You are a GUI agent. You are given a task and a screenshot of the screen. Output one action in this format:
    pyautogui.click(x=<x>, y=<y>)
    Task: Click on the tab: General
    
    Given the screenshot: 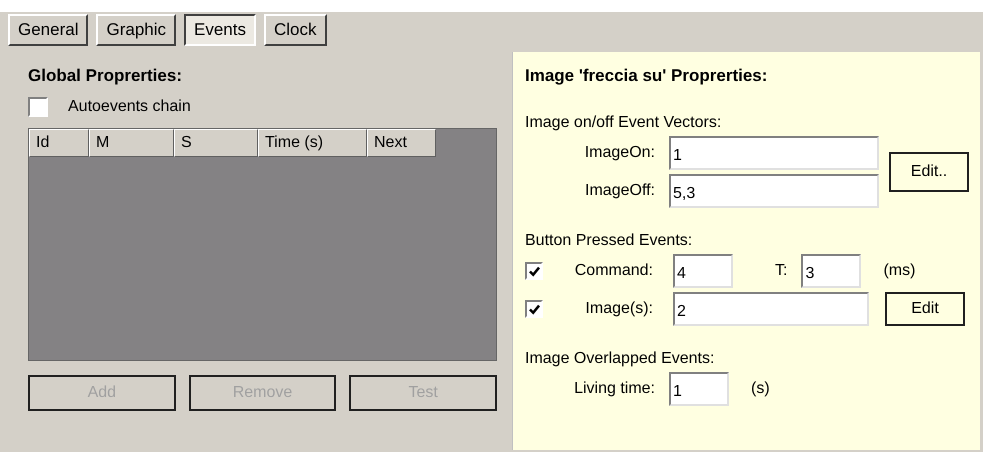 What is the action you would take?
    pyautogui.click(x=48, y=30)
    